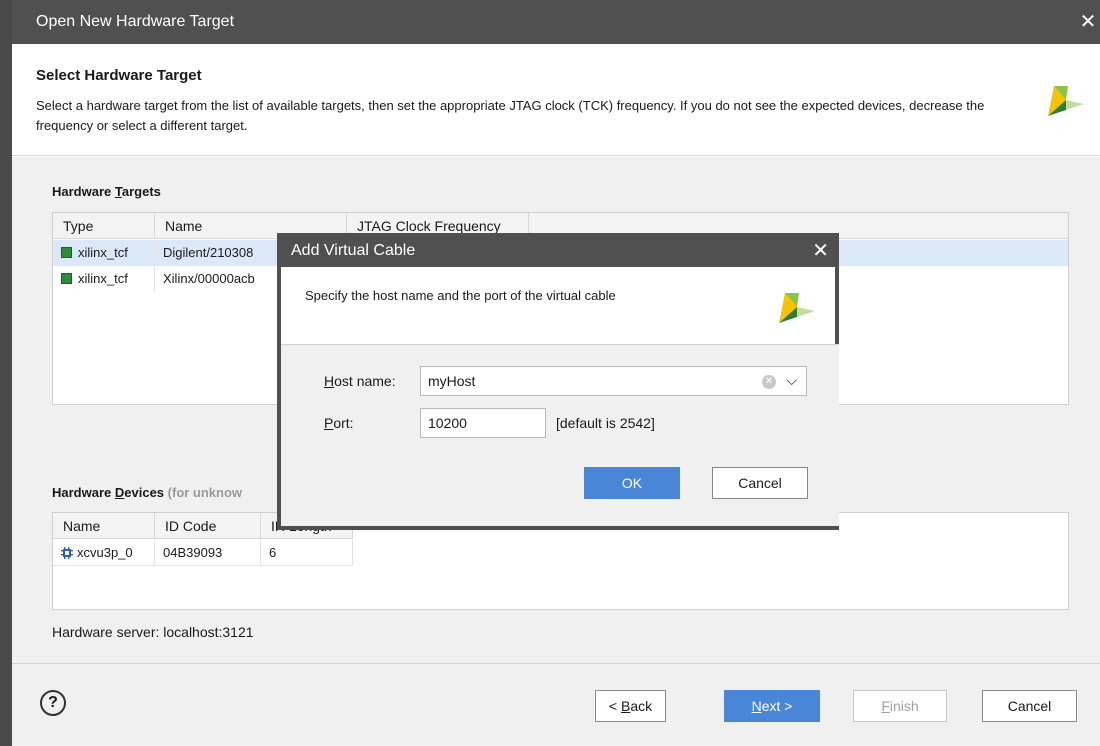 The width and height of the screenshot is (1100, 746). What do you see at coordinates (630, 706) in the screenshot?
I see `back-button: < Back` at bounding box center [630, 706].